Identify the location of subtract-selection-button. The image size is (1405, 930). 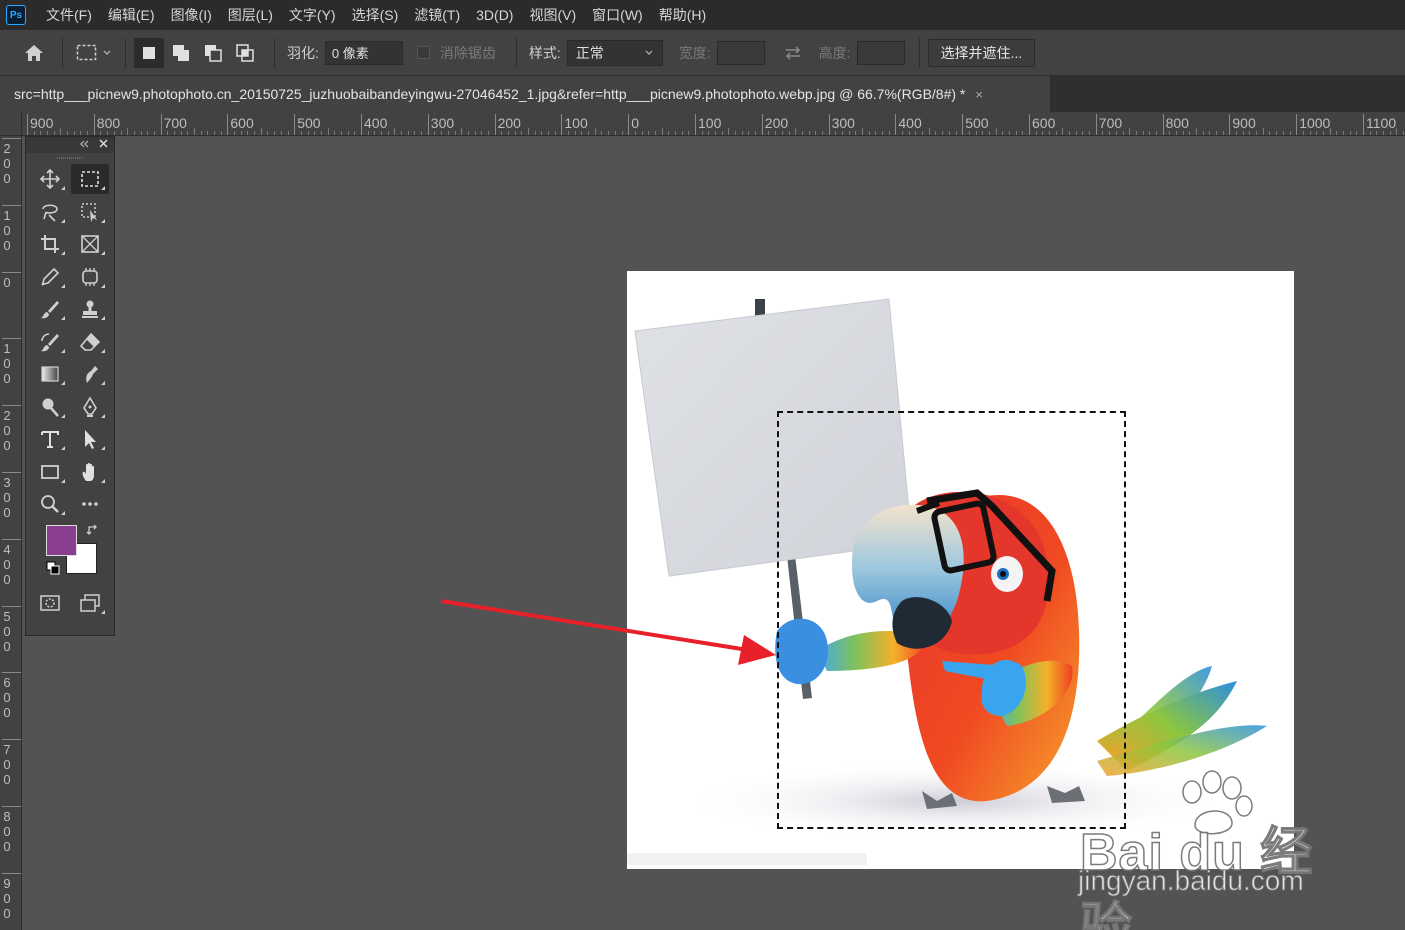
(213, 53).